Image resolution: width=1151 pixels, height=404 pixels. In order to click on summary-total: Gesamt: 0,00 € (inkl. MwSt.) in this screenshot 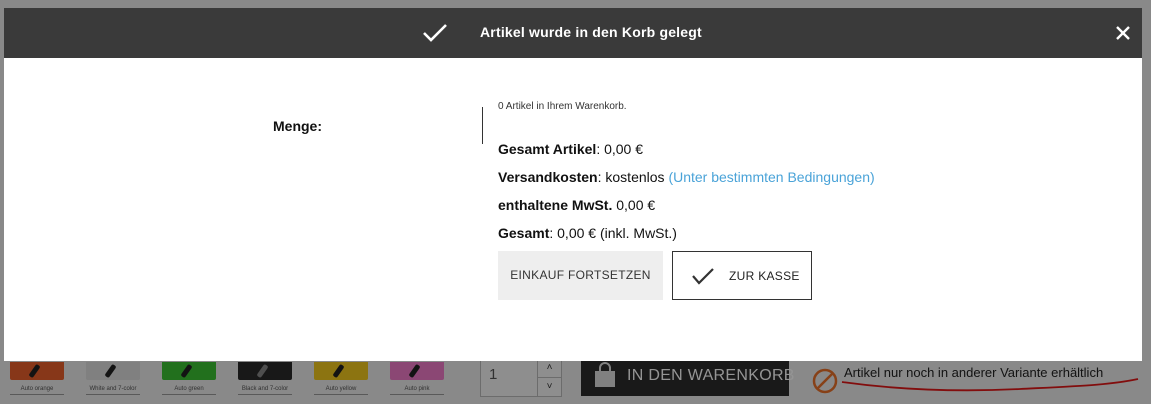, I will do `click(587, 233)`.